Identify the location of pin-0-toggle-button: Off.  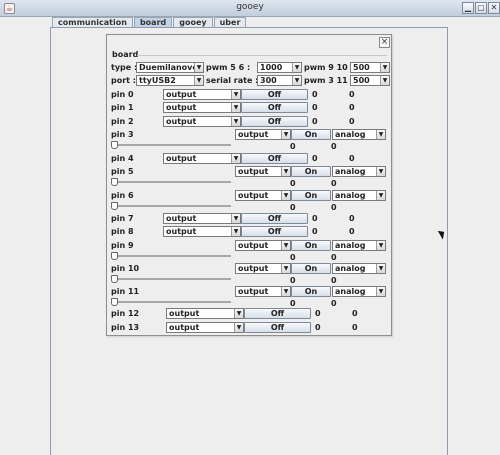
(274, 94).